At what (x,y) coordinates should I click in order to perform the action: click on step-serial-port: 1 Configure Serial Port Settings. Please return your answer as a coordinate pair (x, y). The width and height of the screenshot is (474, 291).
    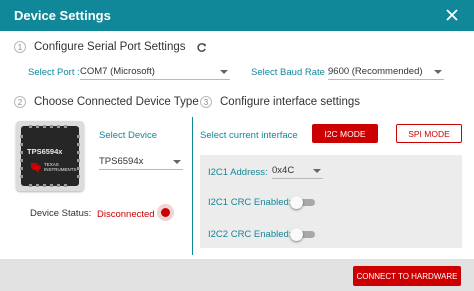
    Looking at the image, I should click on (110, 47).